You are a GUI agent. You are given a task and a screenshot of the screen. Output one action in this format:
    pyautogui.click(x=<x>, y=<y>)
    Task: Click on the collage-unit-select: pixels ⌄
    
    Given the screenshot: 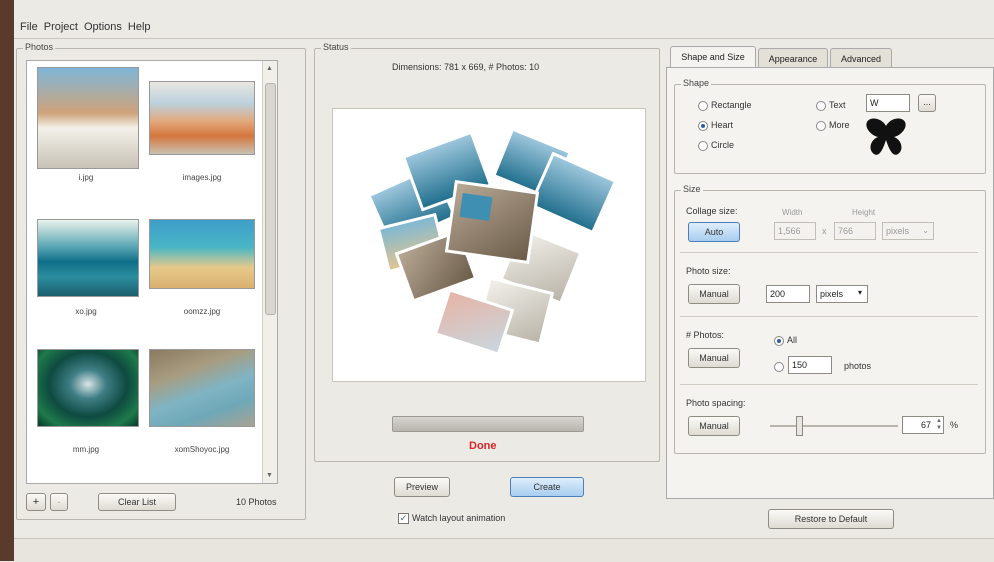 What is the action you would take?
    pyautogui.click(x=908, y=231)
    